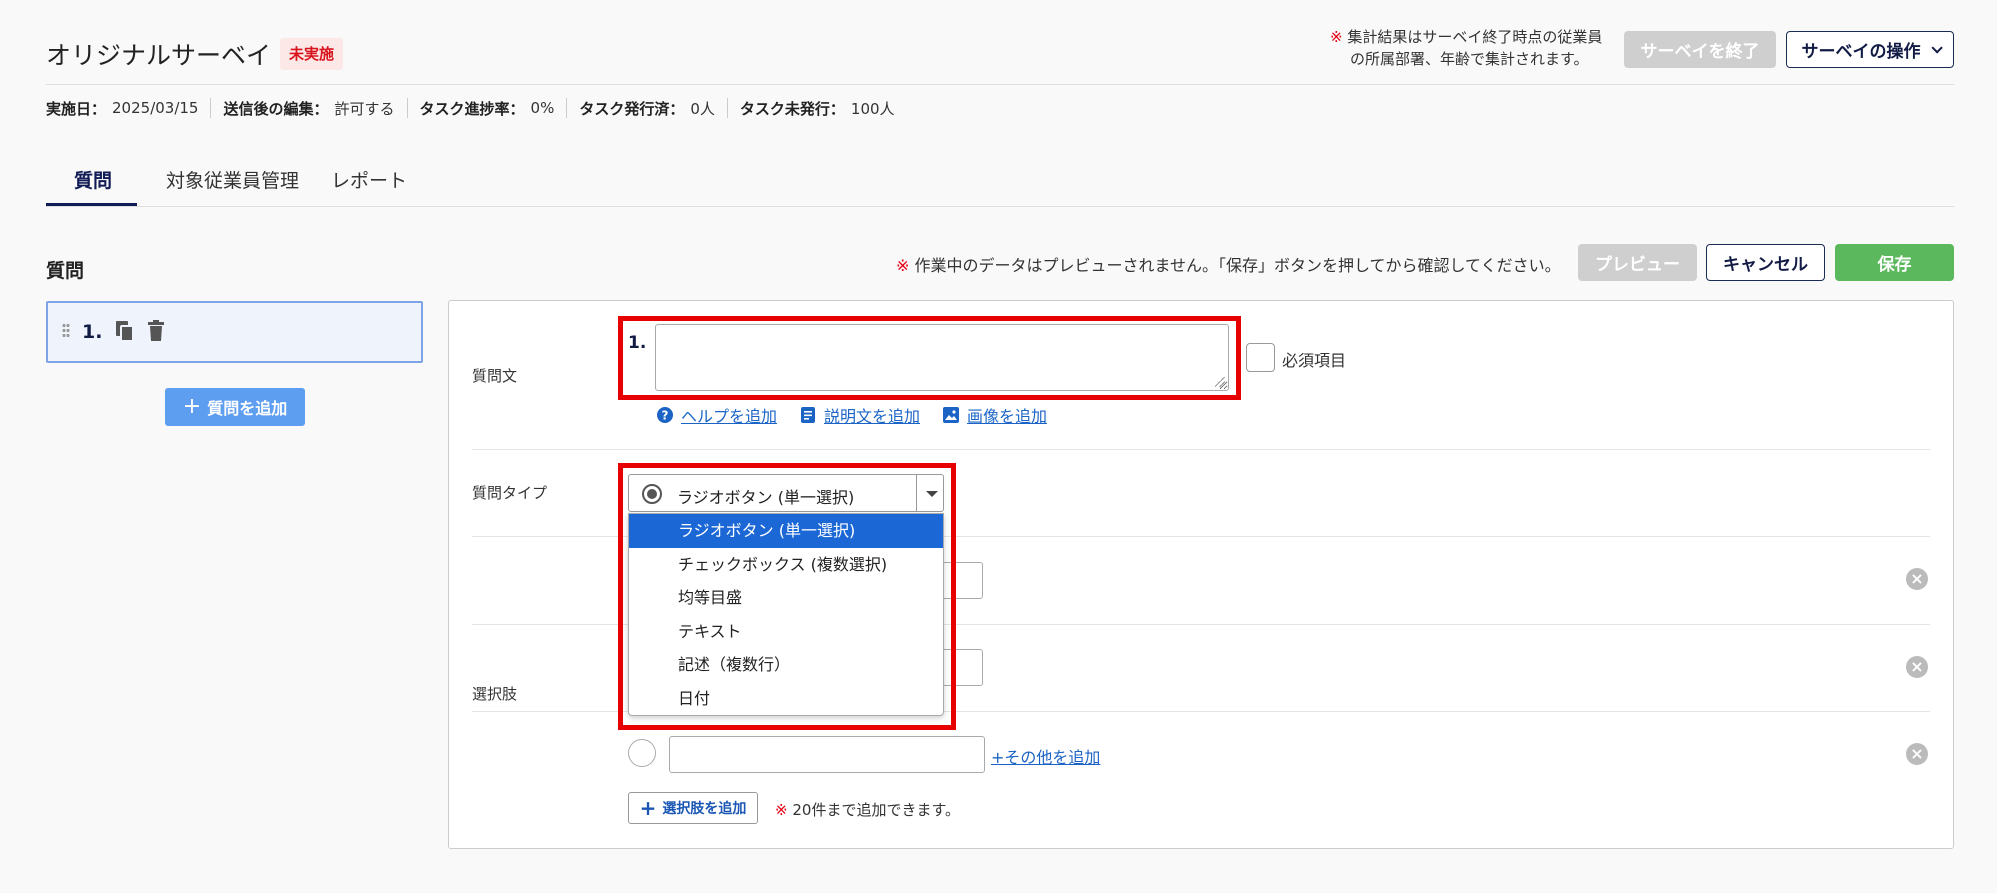 The image size is (1997, 893). What do you see at coordinates (486, 108) in the screenshot?
I see `meta-task-progress: タスク進捗率： 0%` at bounding box center [486, 108].